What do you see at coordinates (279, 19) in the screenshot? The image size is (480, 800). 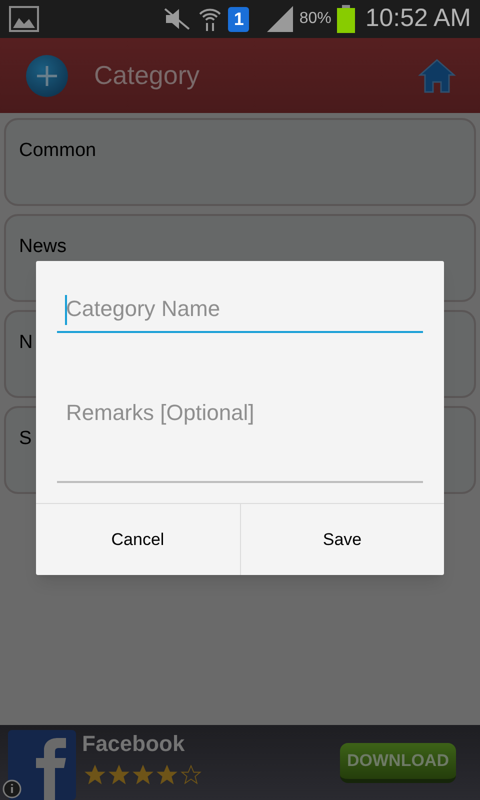 I see `signal-icon` at bounding box center [279, 19].